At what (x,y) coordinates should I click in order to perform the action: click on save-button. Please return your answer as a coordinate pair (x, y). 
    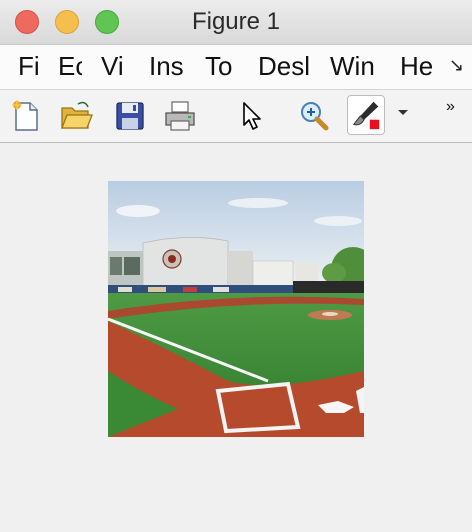
    Looking at the image, I should click on (130, 116).